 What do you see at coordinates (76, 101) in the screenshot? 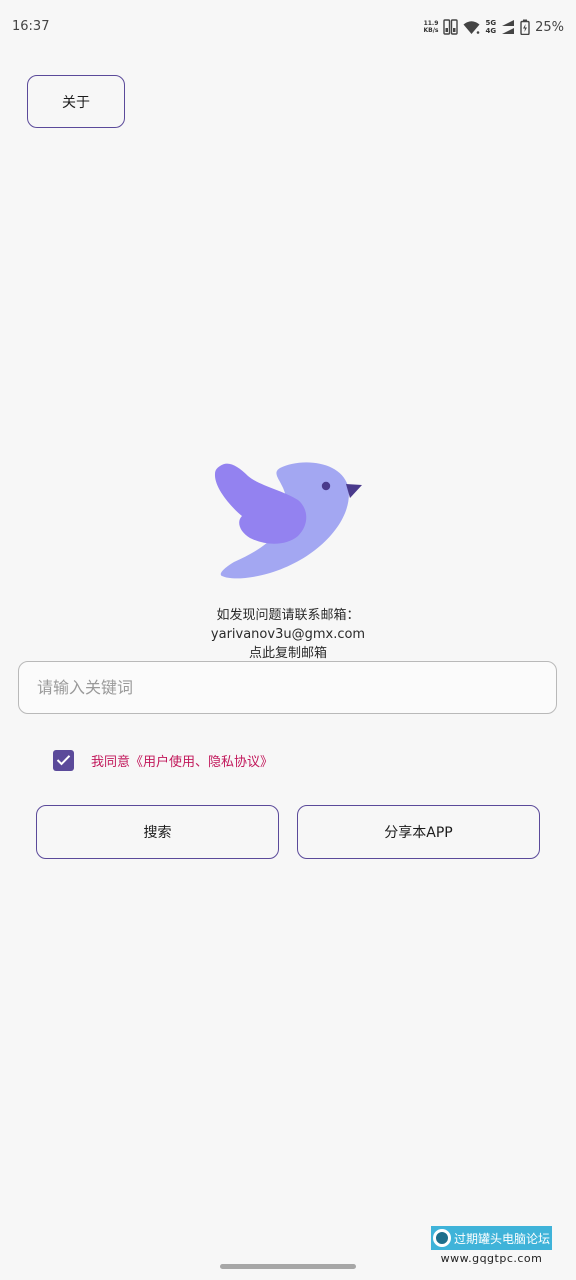
I see `about-button: 关于` at bounding box center [76, 101].